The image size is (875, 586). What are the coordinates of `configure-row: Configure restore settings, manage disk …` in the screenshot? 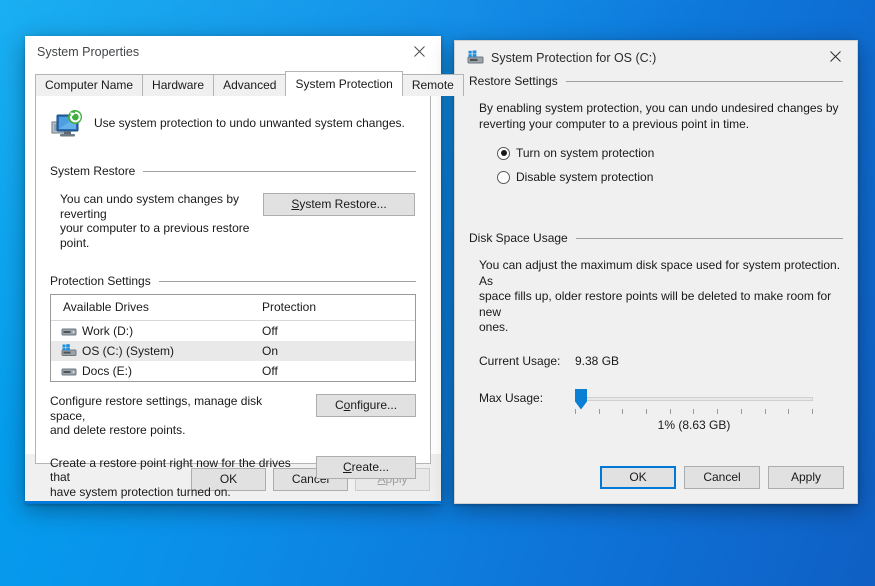 It's located at (233, 416).